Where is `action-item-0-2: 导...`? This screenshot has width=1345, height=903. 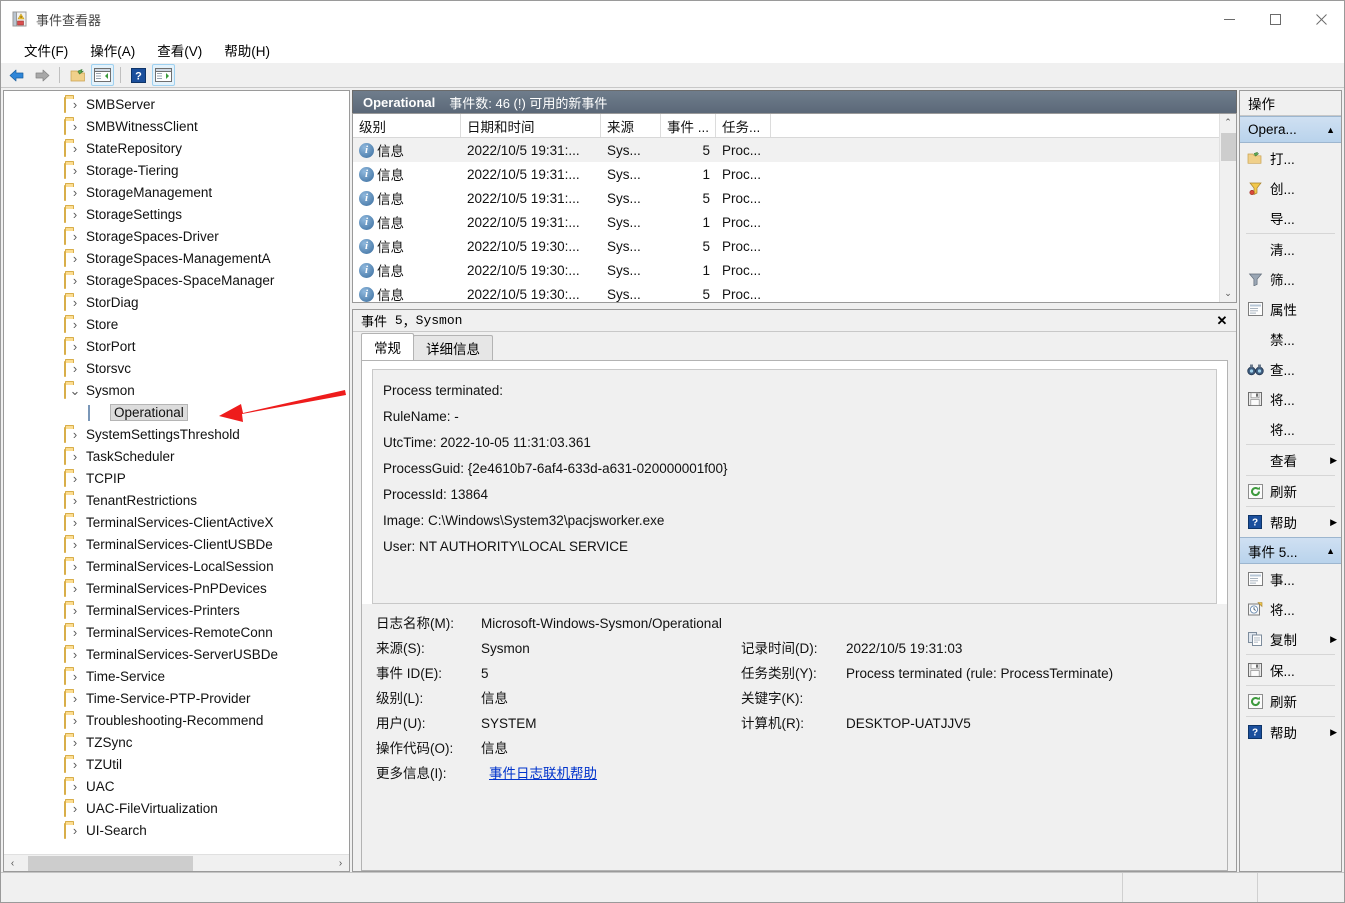
action-item-0-2: 导... is located at coordinates (1290, 218).